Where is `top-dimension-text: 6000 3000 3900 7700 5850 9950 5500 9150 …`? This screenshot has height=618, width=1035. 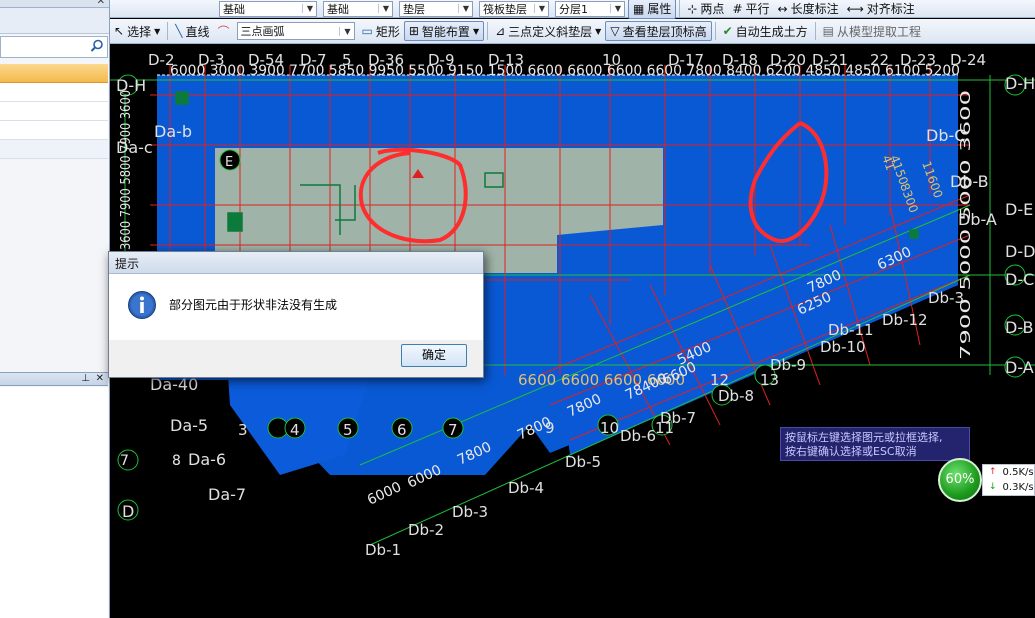
top-dimension-text: 6000 3000 3900 7700 5850 9950 5500 9150 … is located at coordinates (565, 71).